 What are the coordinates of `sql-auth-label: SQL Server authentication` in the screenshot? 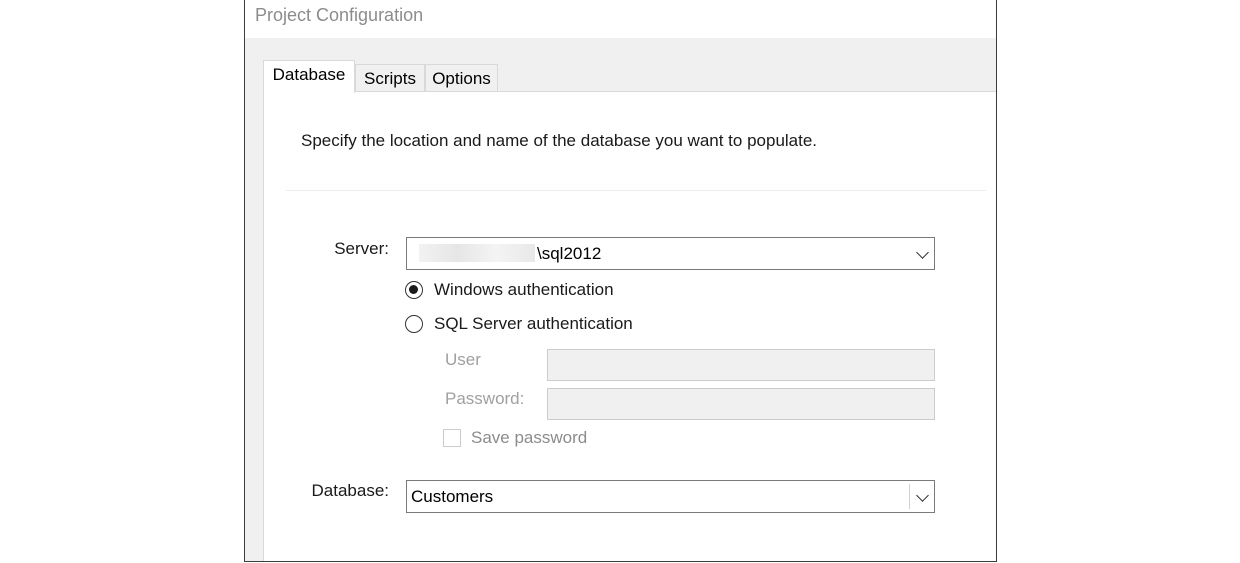 It's located at (533, 323).